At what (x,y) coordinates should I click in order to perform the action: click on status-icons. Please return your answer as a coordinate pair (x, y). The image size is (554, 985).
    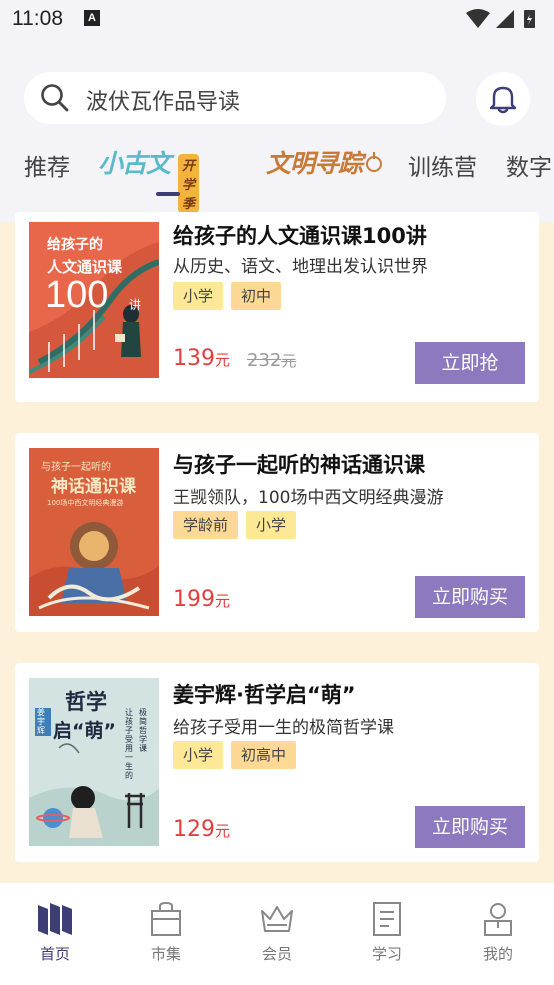
    Looking at the image, I should click on (503, 21).